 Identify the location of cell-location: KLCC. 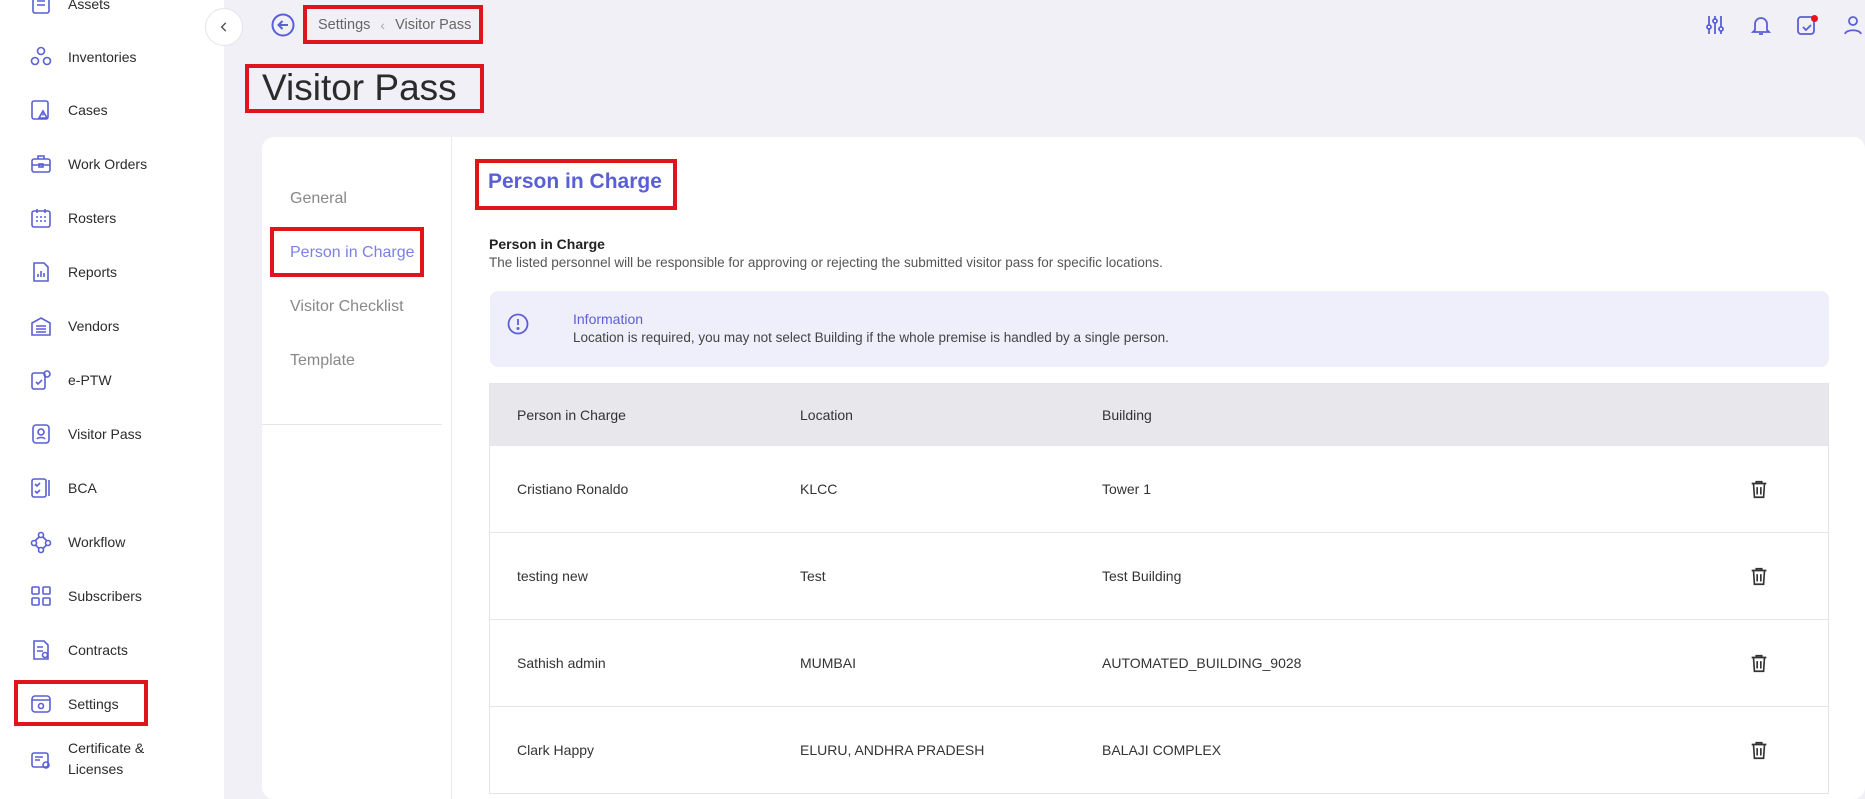
(819, 489).